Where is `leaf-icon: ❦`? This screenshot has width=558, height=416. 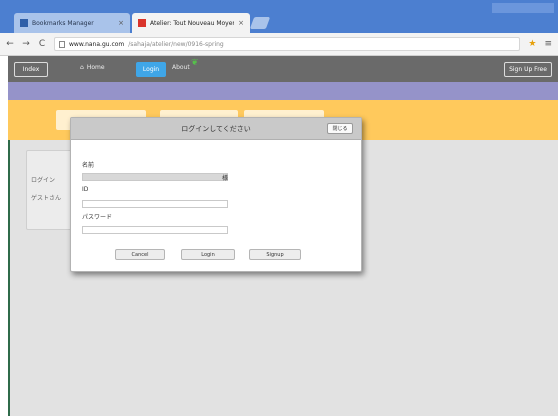
leaf-icon: ❦ is located at coordinates (195, 63).